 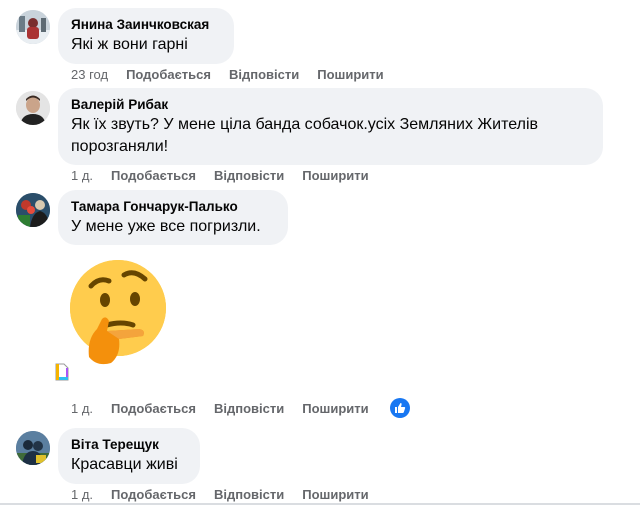 What do you see at coordinates (62, 372) in the screenshot?
I see `file-icon` at bounding box center [62, 372].